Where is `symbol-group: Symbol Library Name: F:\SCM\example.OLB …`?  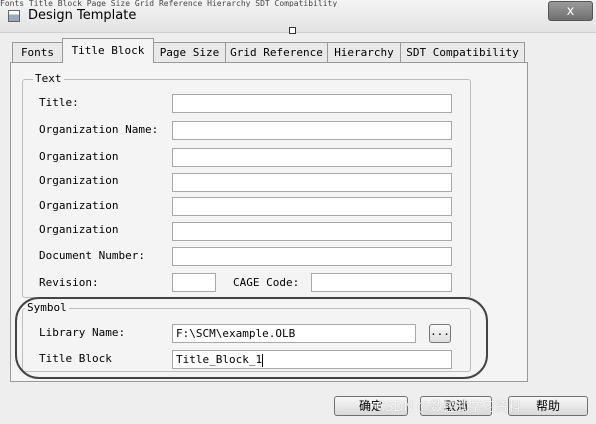
symbol-group: Symbol Library Name: F:\SCM\example.OLB … is located at coordinates (246, 336).